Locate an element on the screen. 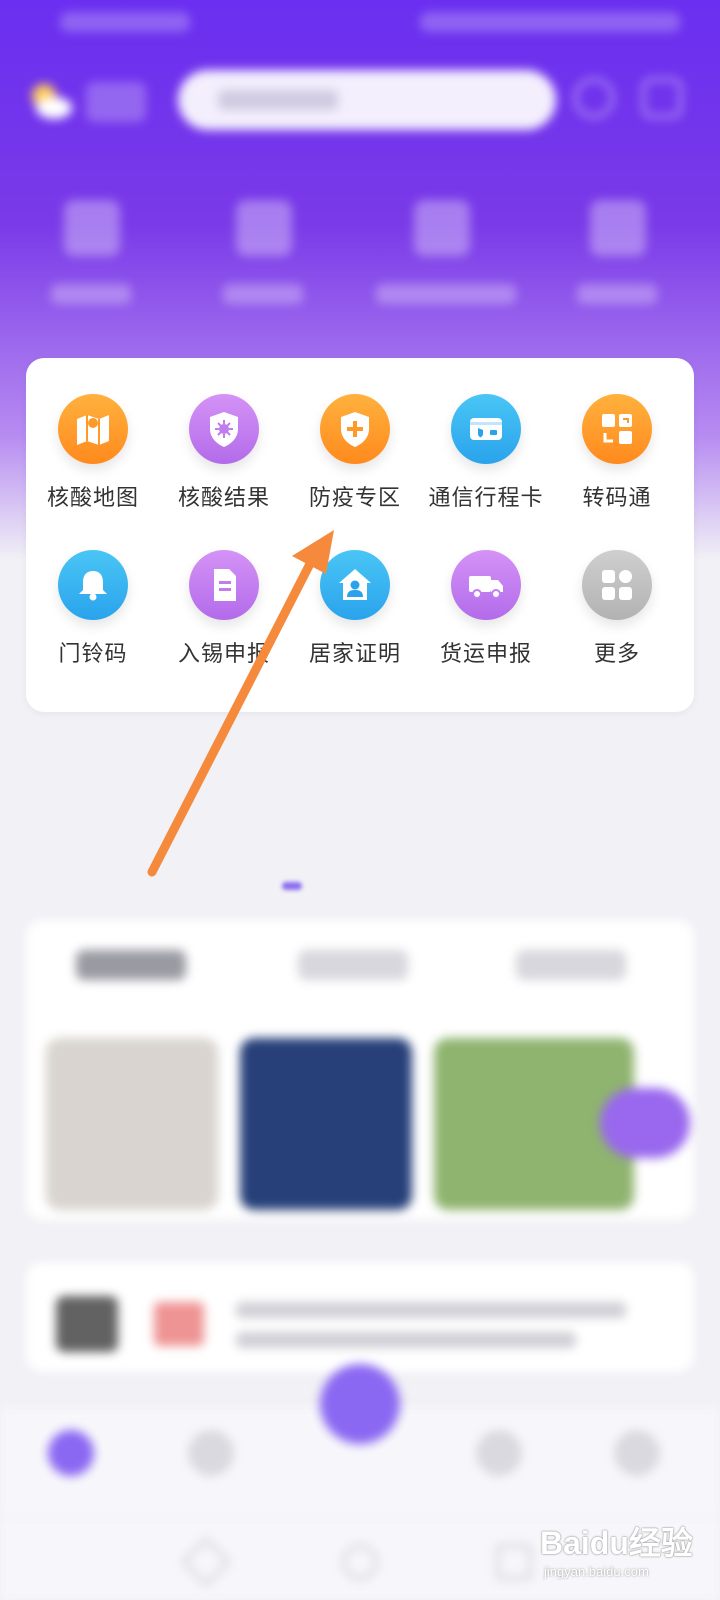 Image resolution: width=720 pixels, height=1600 pixels. quick-actions is located at coordinates (360, 255).